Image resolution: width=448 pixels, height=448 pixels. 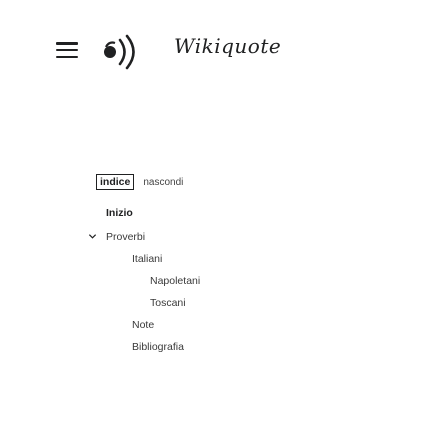 I want to click on toc-item-label: Bibliografia, so click(x=158, y=347).